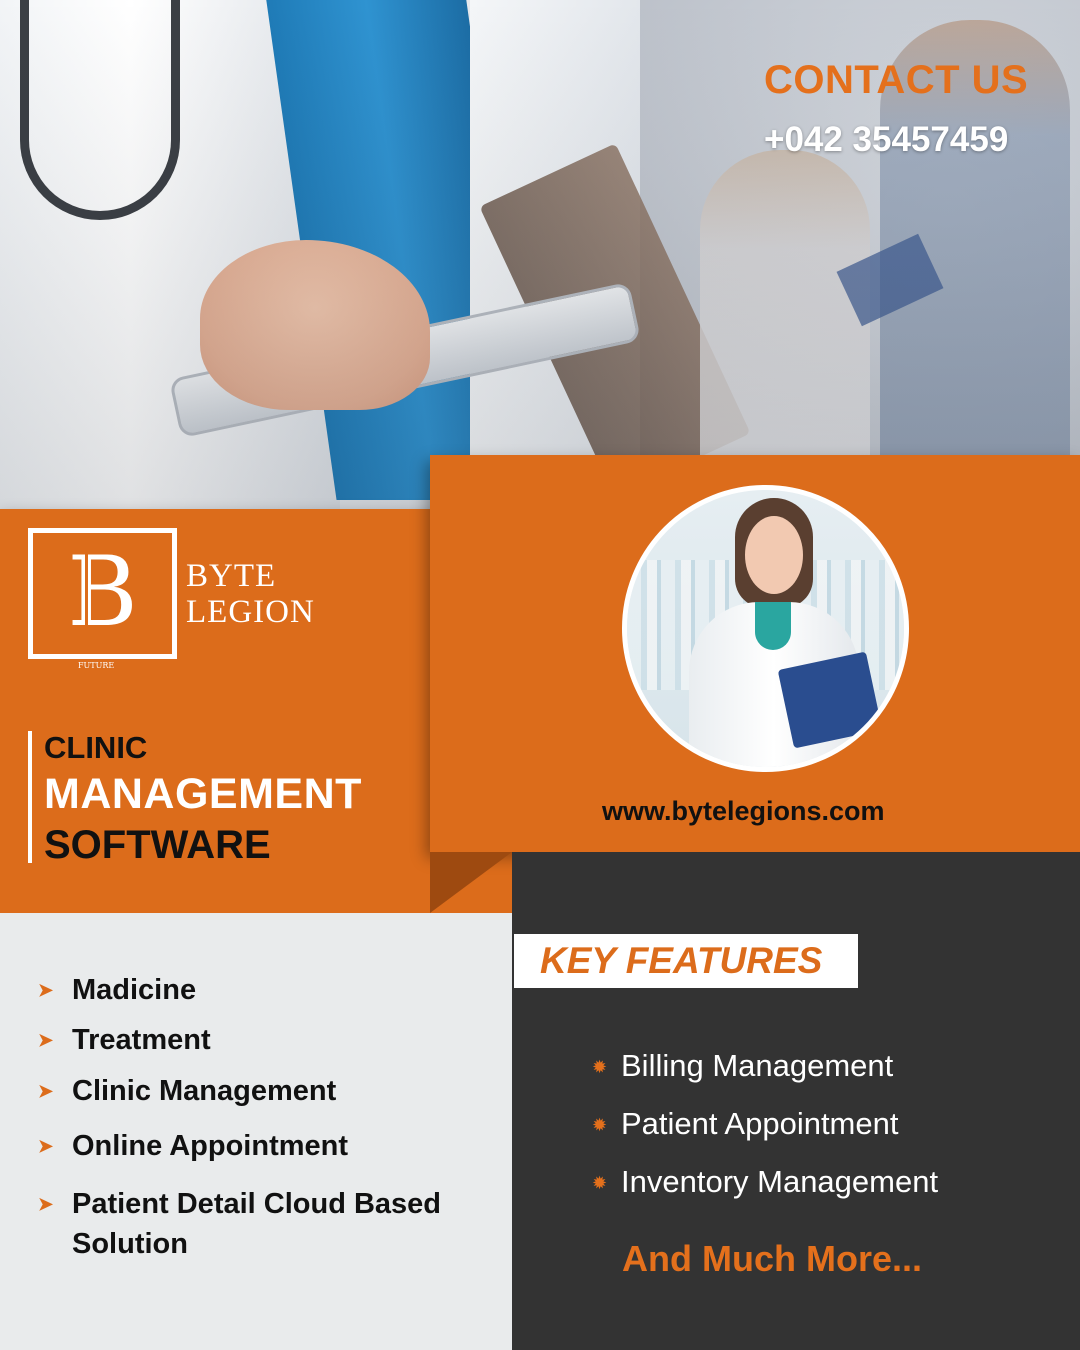 The width and height of the screenshot is (1080, 1350). I want to click on list-item: ➤ Online Appointment, so click(263, 1146).